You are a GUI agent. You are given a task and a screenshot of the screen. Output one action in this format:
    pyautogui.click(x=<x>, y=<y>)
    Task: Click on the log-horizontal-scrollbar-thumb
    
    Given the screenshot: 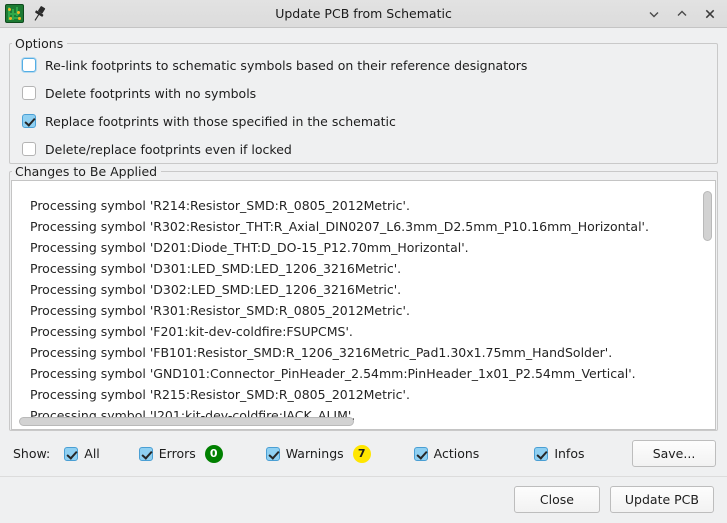 What is the action you would take?
    pyautogui.click(x=186, y=421)
    